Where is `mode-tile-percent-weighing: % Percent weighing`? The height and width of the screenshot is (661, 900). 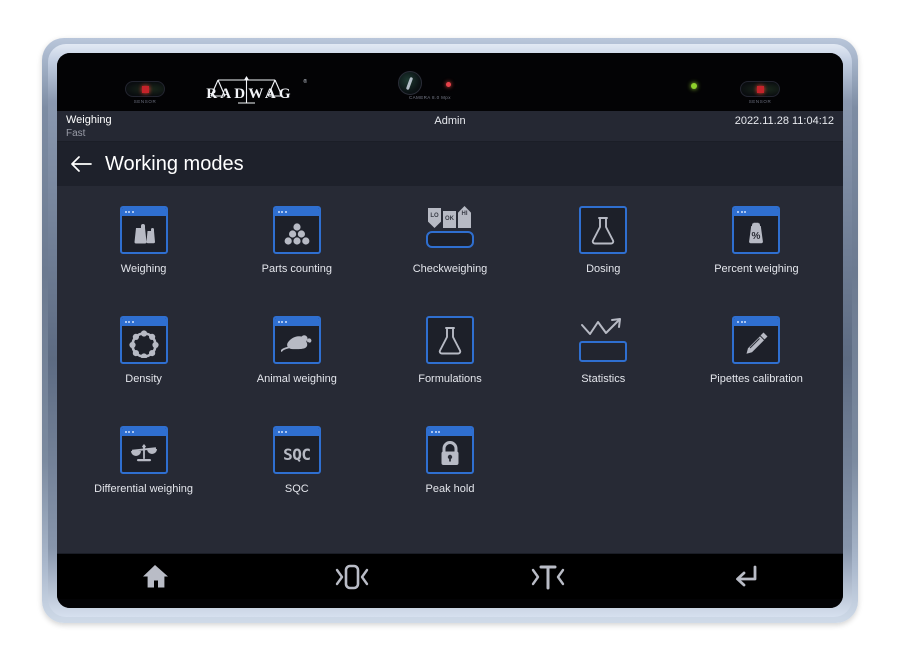 mode-tile-percent-weighing: % Percent weighing is located at coordinates (756, 253).